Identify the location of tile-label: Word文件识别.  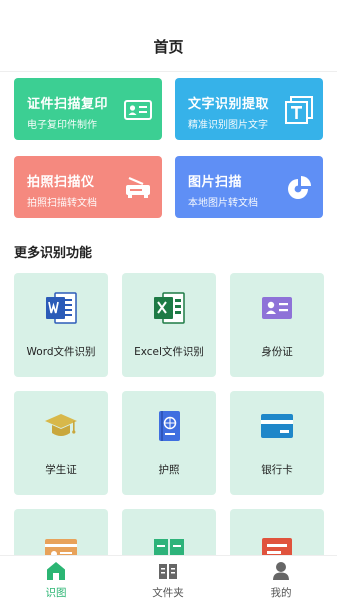
(61, 352).